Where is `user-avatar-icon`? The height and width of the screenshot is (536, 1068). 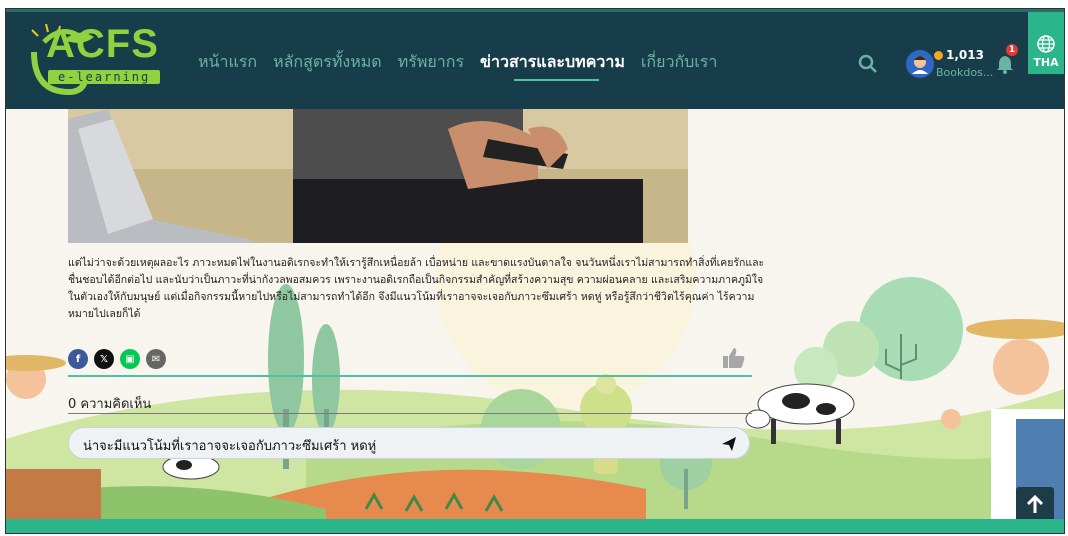 user-avatar-icon is located at coordinates (920, 65).